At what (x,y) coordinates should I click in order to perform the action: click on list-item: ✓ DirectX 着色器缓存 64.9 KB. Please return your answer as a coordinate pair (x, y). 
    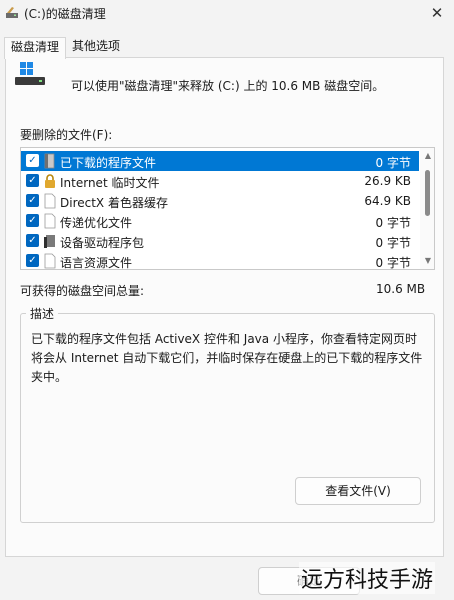
    Looking at the image, I should click on (220, 201).